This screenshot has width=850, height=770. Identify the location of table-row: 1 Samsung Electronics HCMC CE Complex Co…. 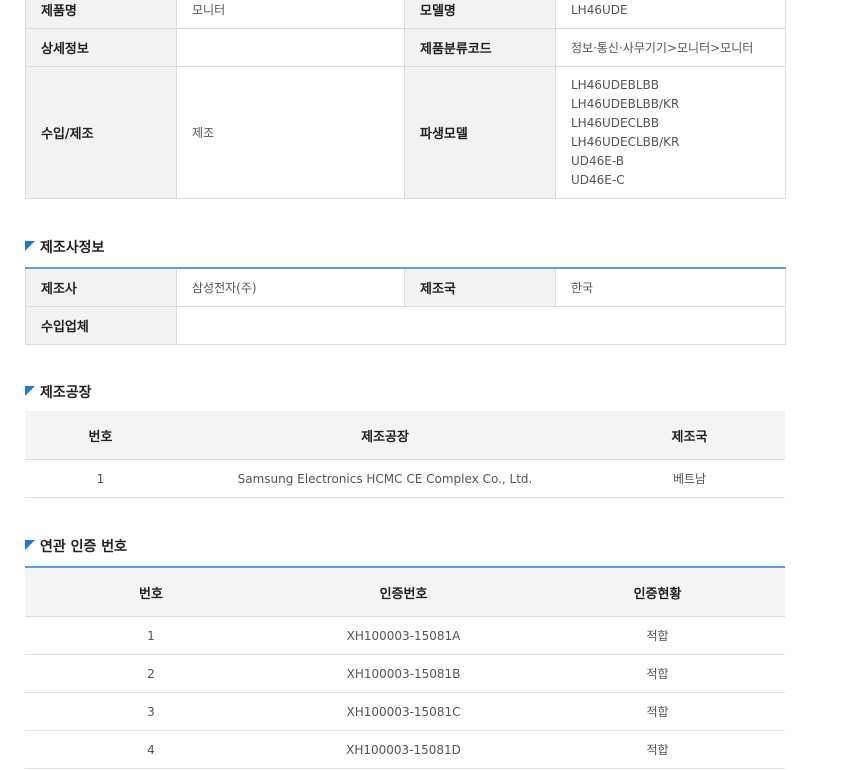
(405, 478).